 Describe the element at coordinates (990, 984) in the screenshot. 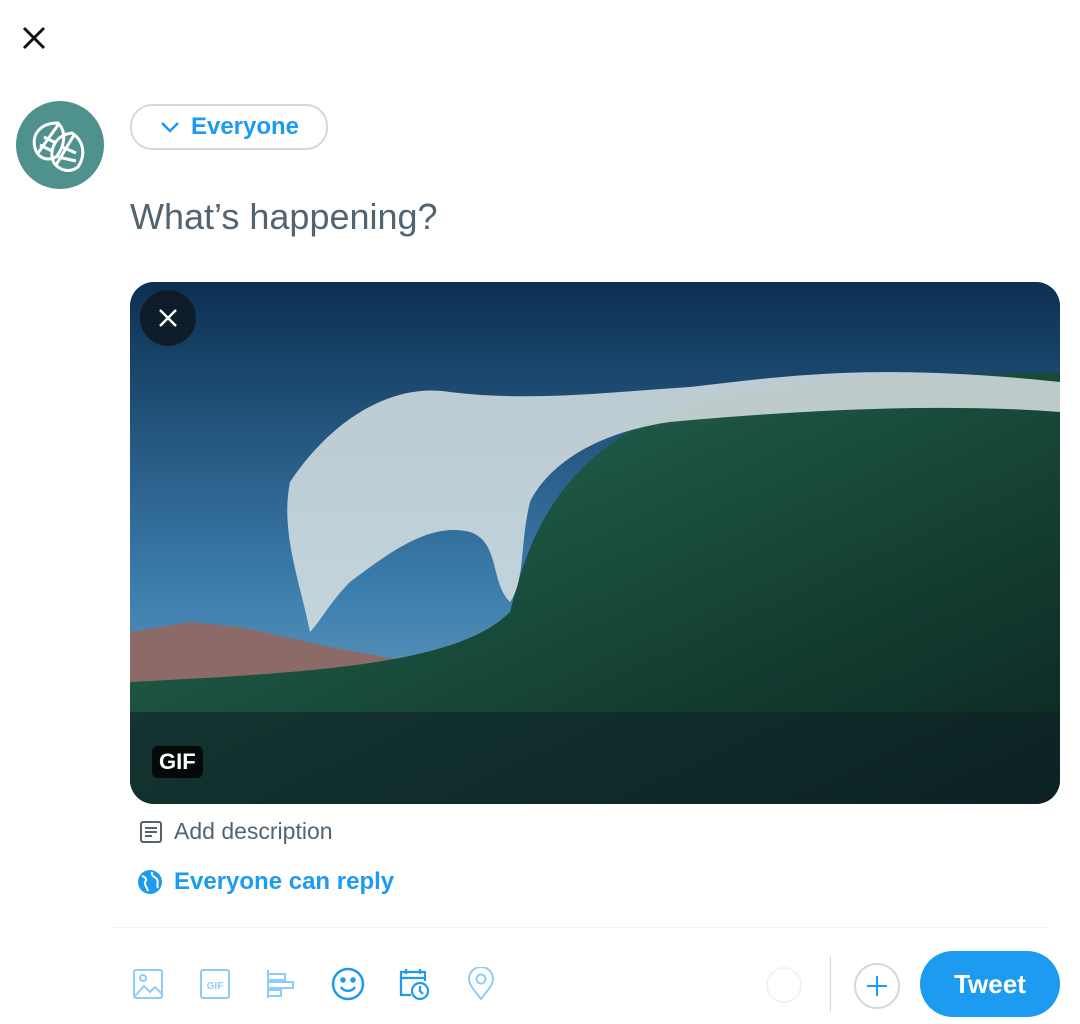

I see `tweet-button: Tweet` at that location.